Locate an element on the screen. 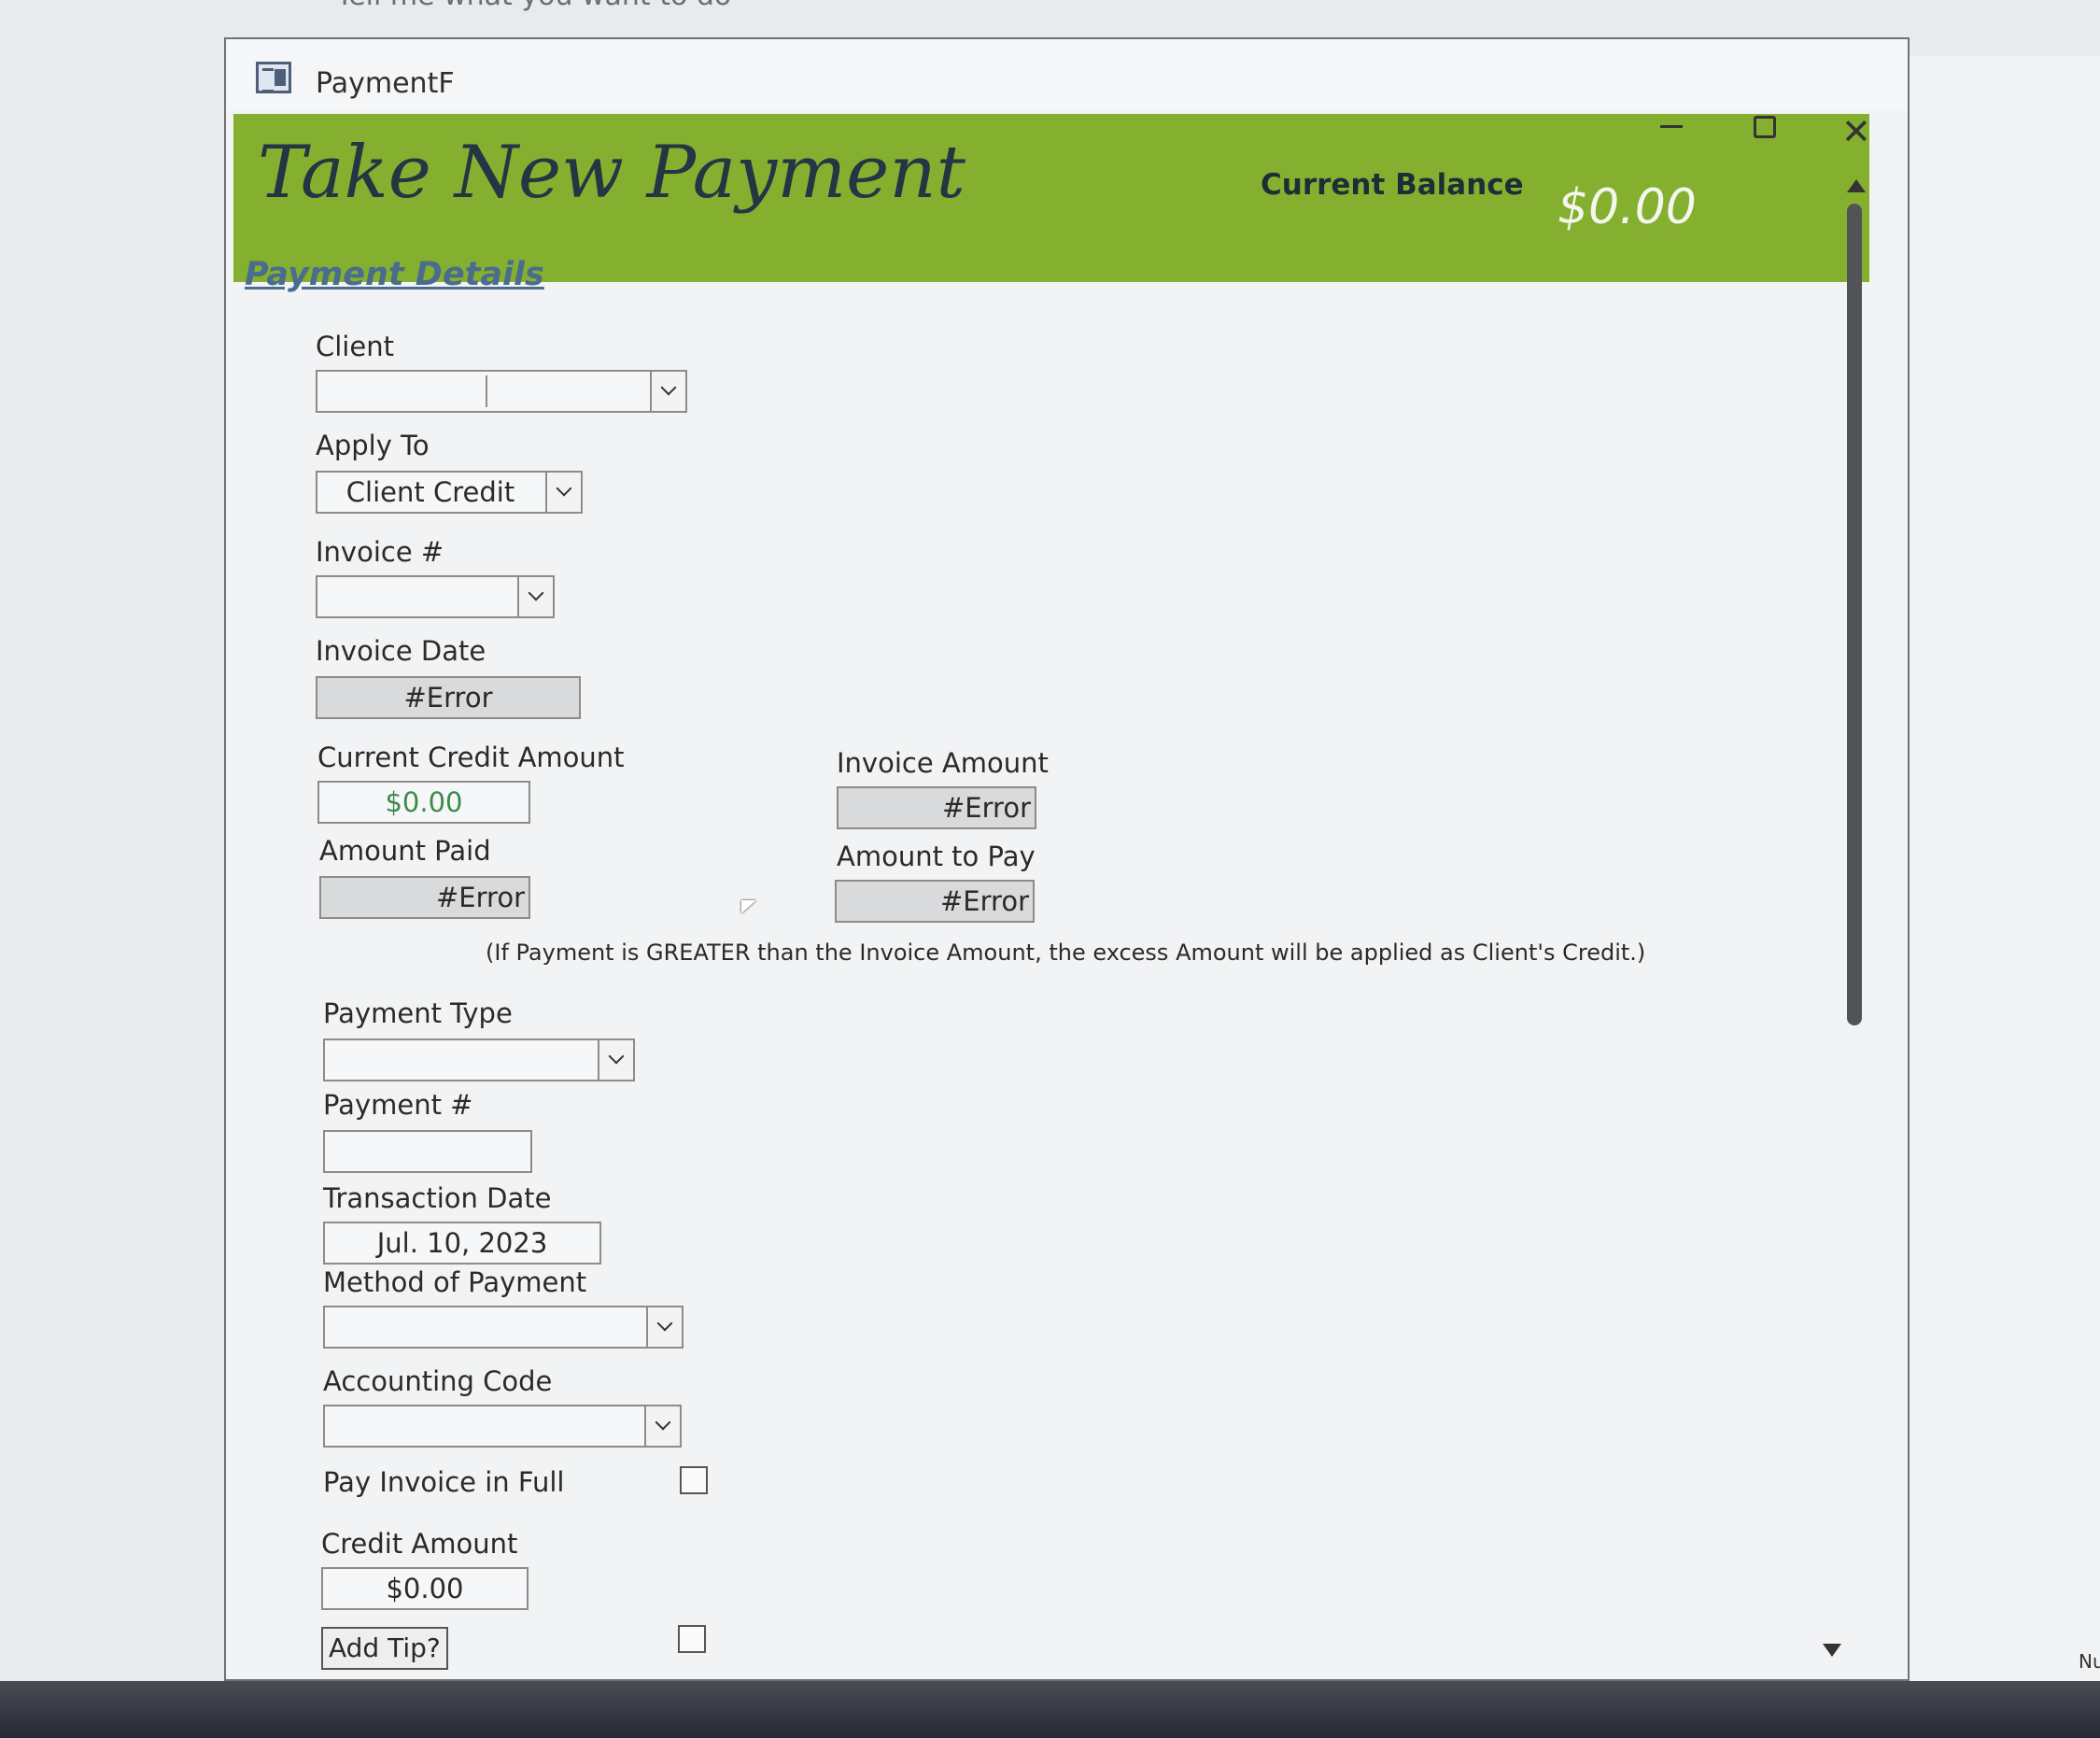 The width and height of the screenshot is (2100, 1738). minimize-button is located at coordinates (1671, 116).